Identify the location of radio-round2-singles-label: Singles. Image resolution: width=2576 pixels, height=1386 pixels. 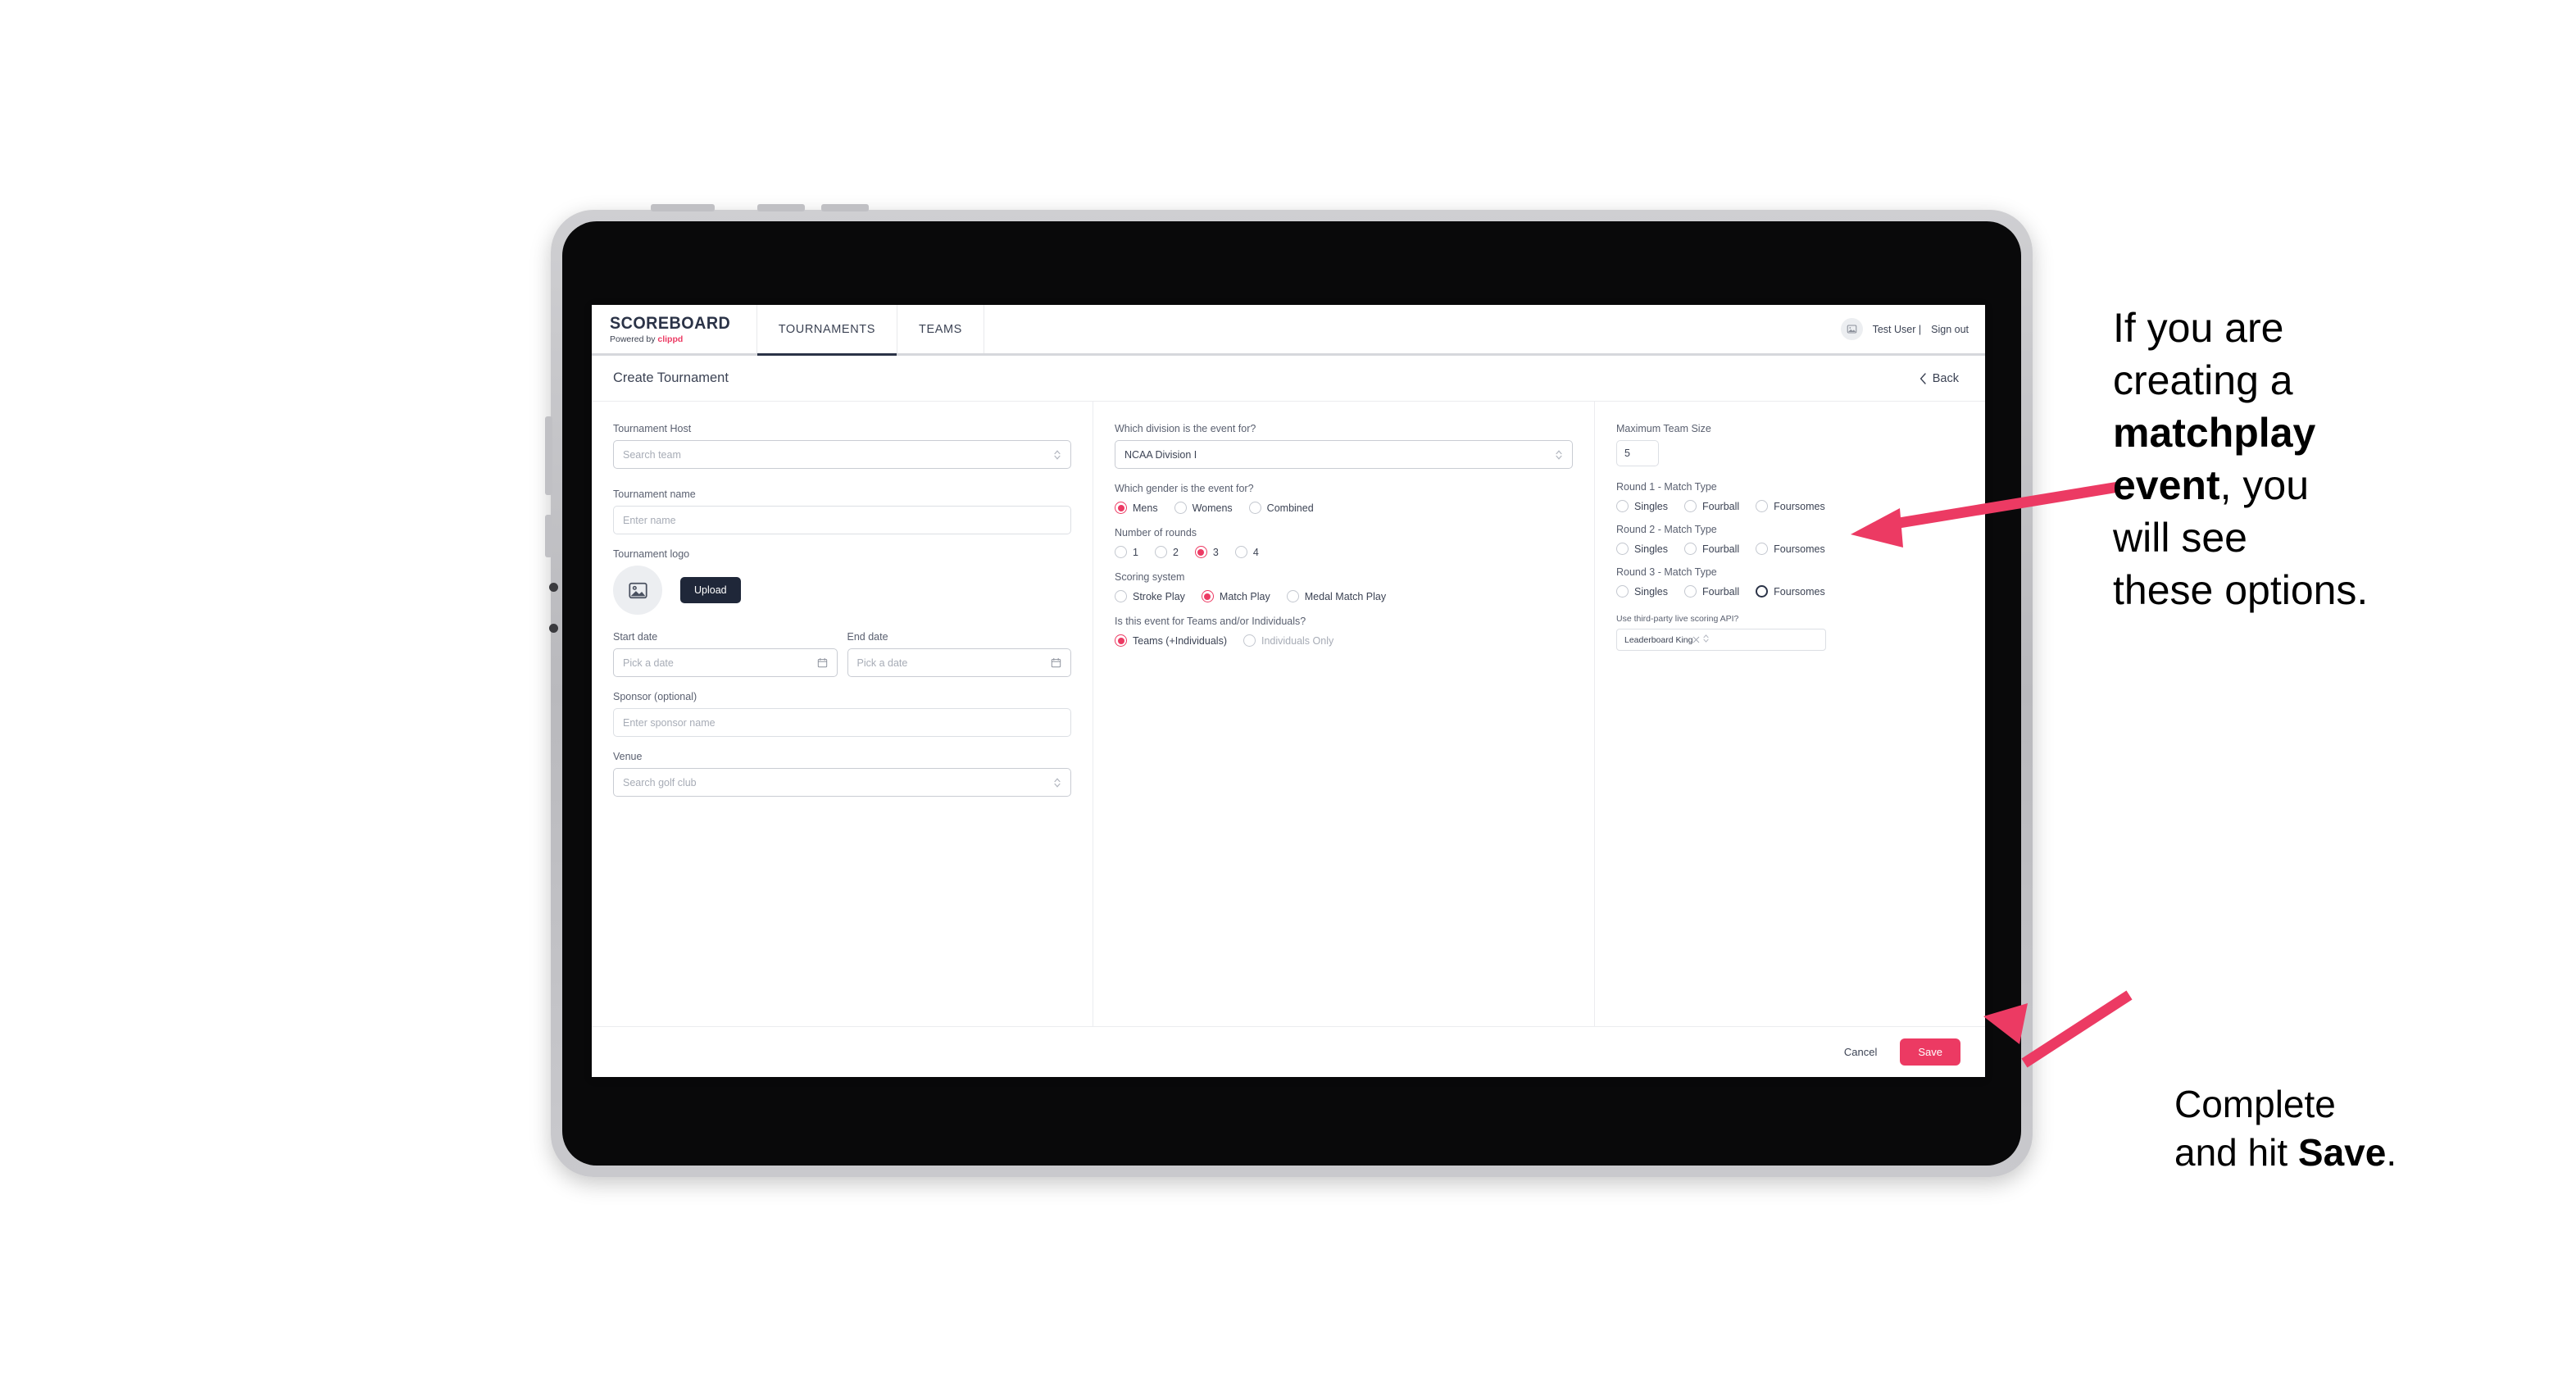
(1651, 549).